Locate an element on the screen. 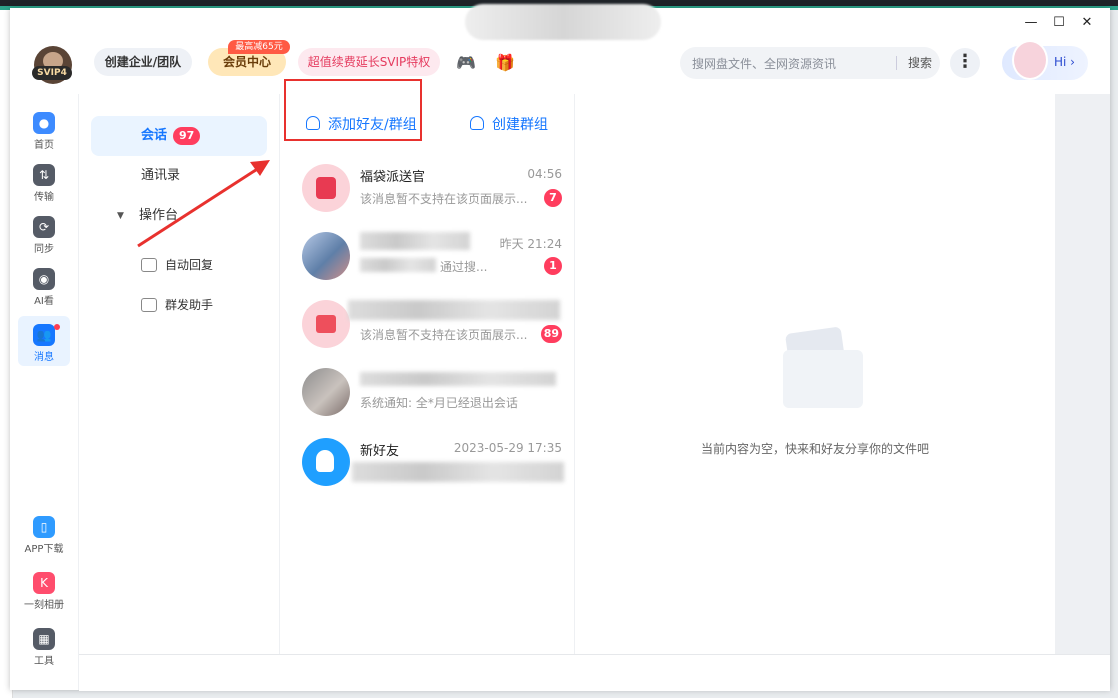 The image size is (1118, 698). vip-discount-tag: 最高减65元 is located at coordinates (259, 47).